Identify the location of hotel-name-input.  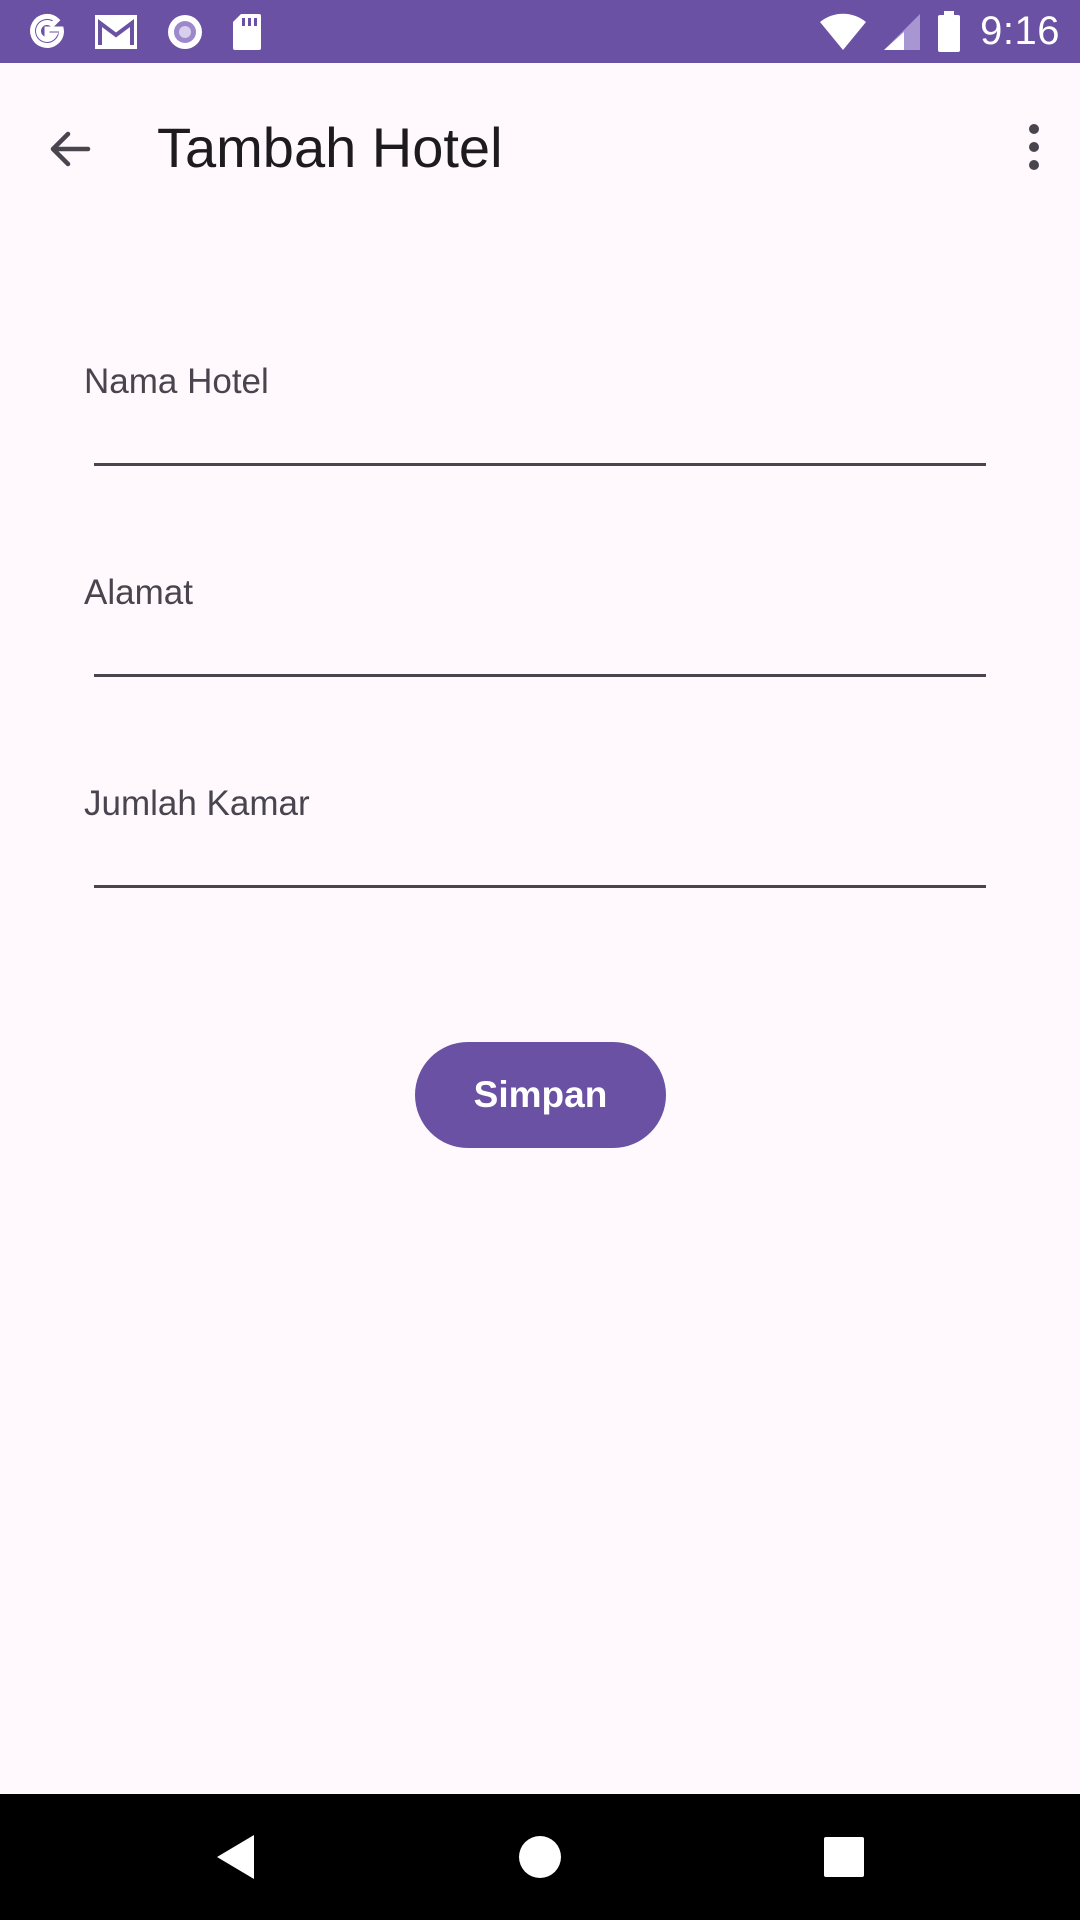
(540, 436).